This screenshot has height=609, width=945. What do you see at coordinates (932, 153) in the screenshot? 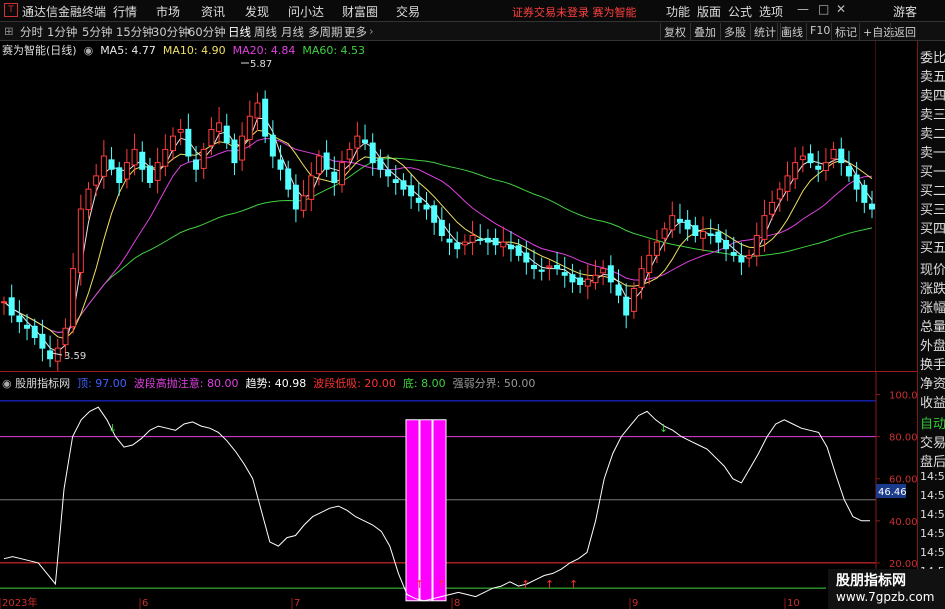
I see `side-sell1: 卖一` at bounding box center [932, 153].